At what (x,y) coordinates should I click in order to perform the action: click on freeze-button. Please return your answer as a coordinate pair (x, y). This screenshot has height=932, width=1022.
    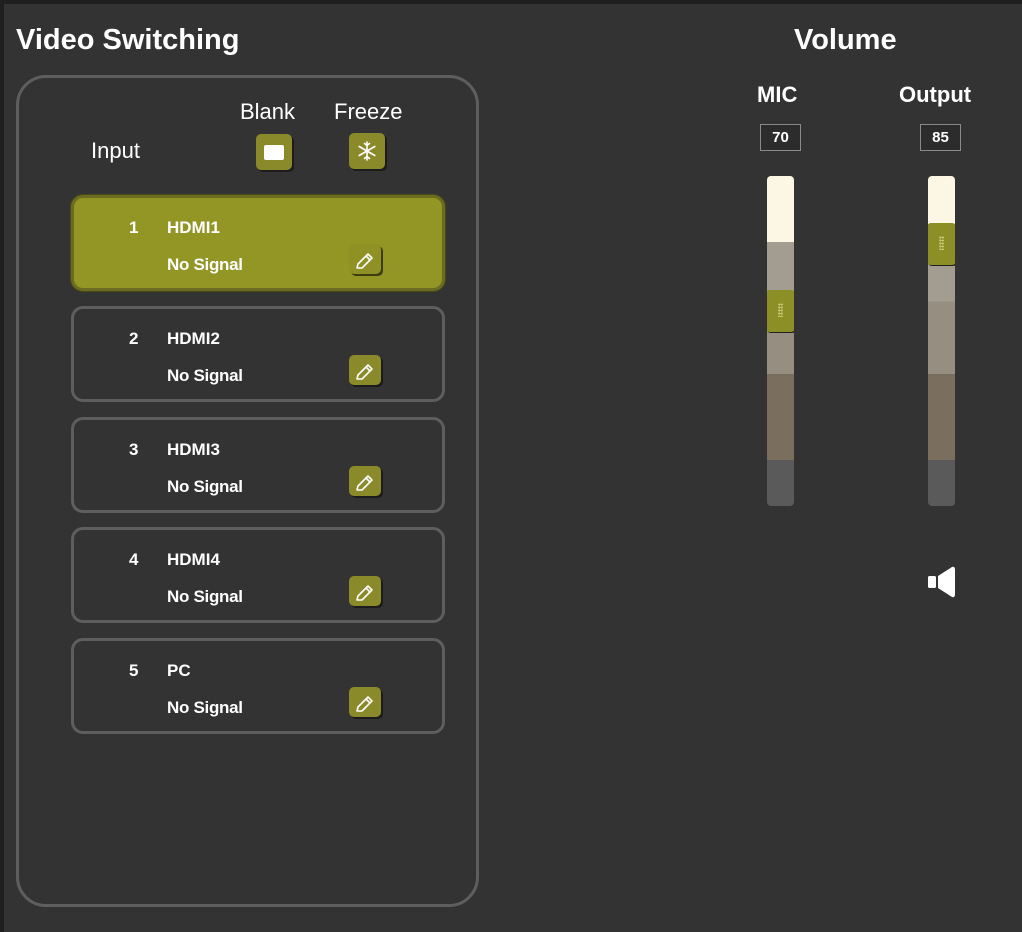
    Looking at the image, I should click on (367, 151).